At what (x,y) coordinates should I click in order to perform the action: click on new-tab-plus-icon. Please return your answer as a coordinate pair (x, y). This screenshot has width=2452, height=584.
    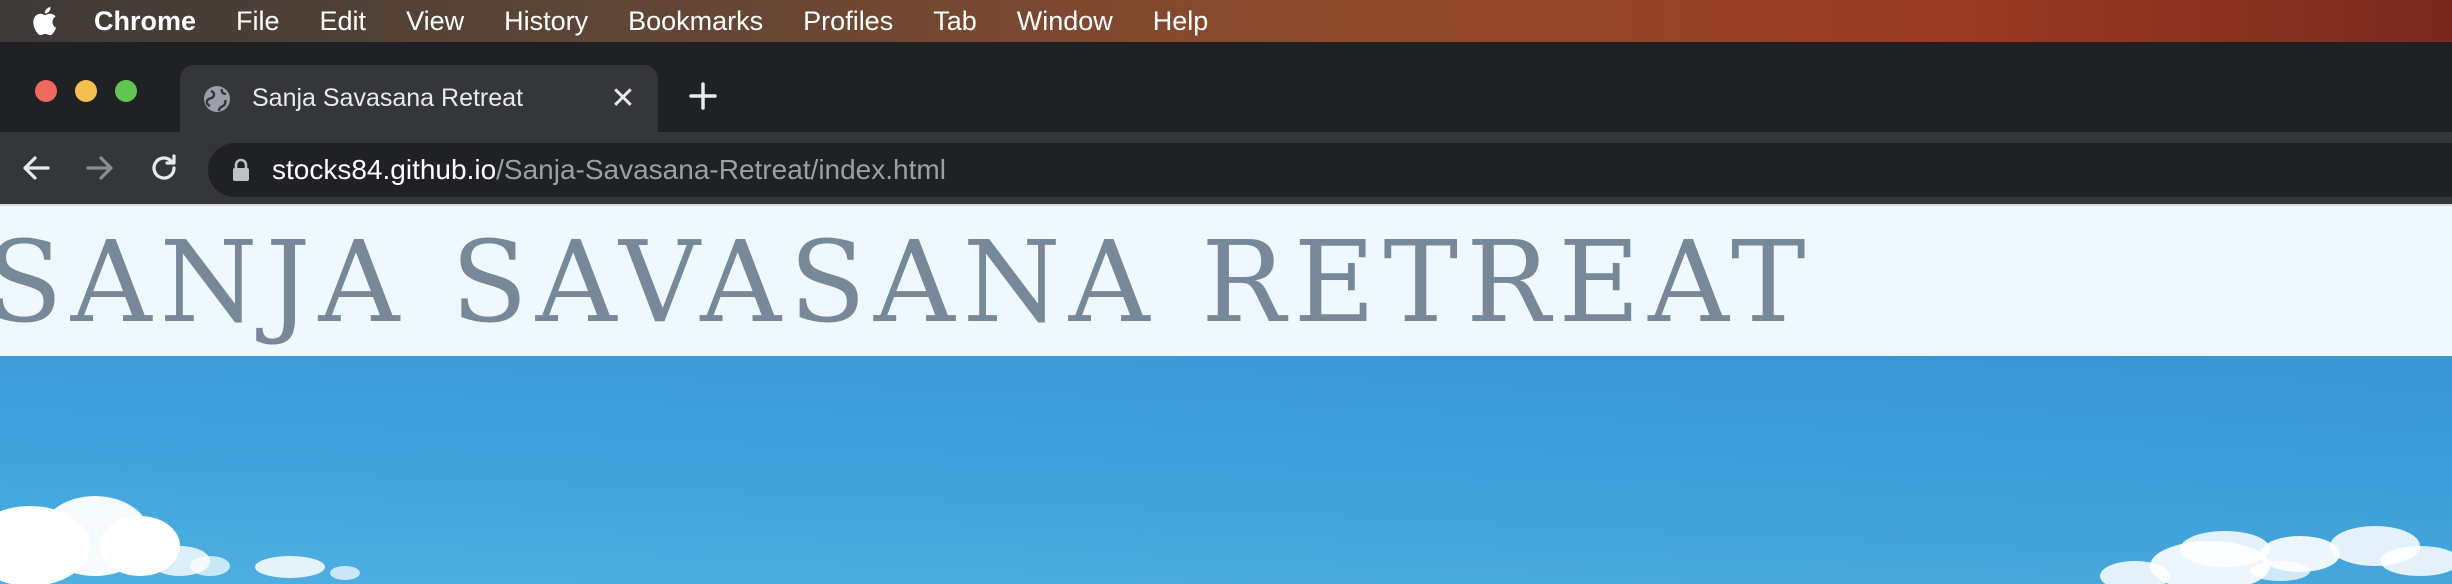
    Looking at the image, I should click on (703, 96).